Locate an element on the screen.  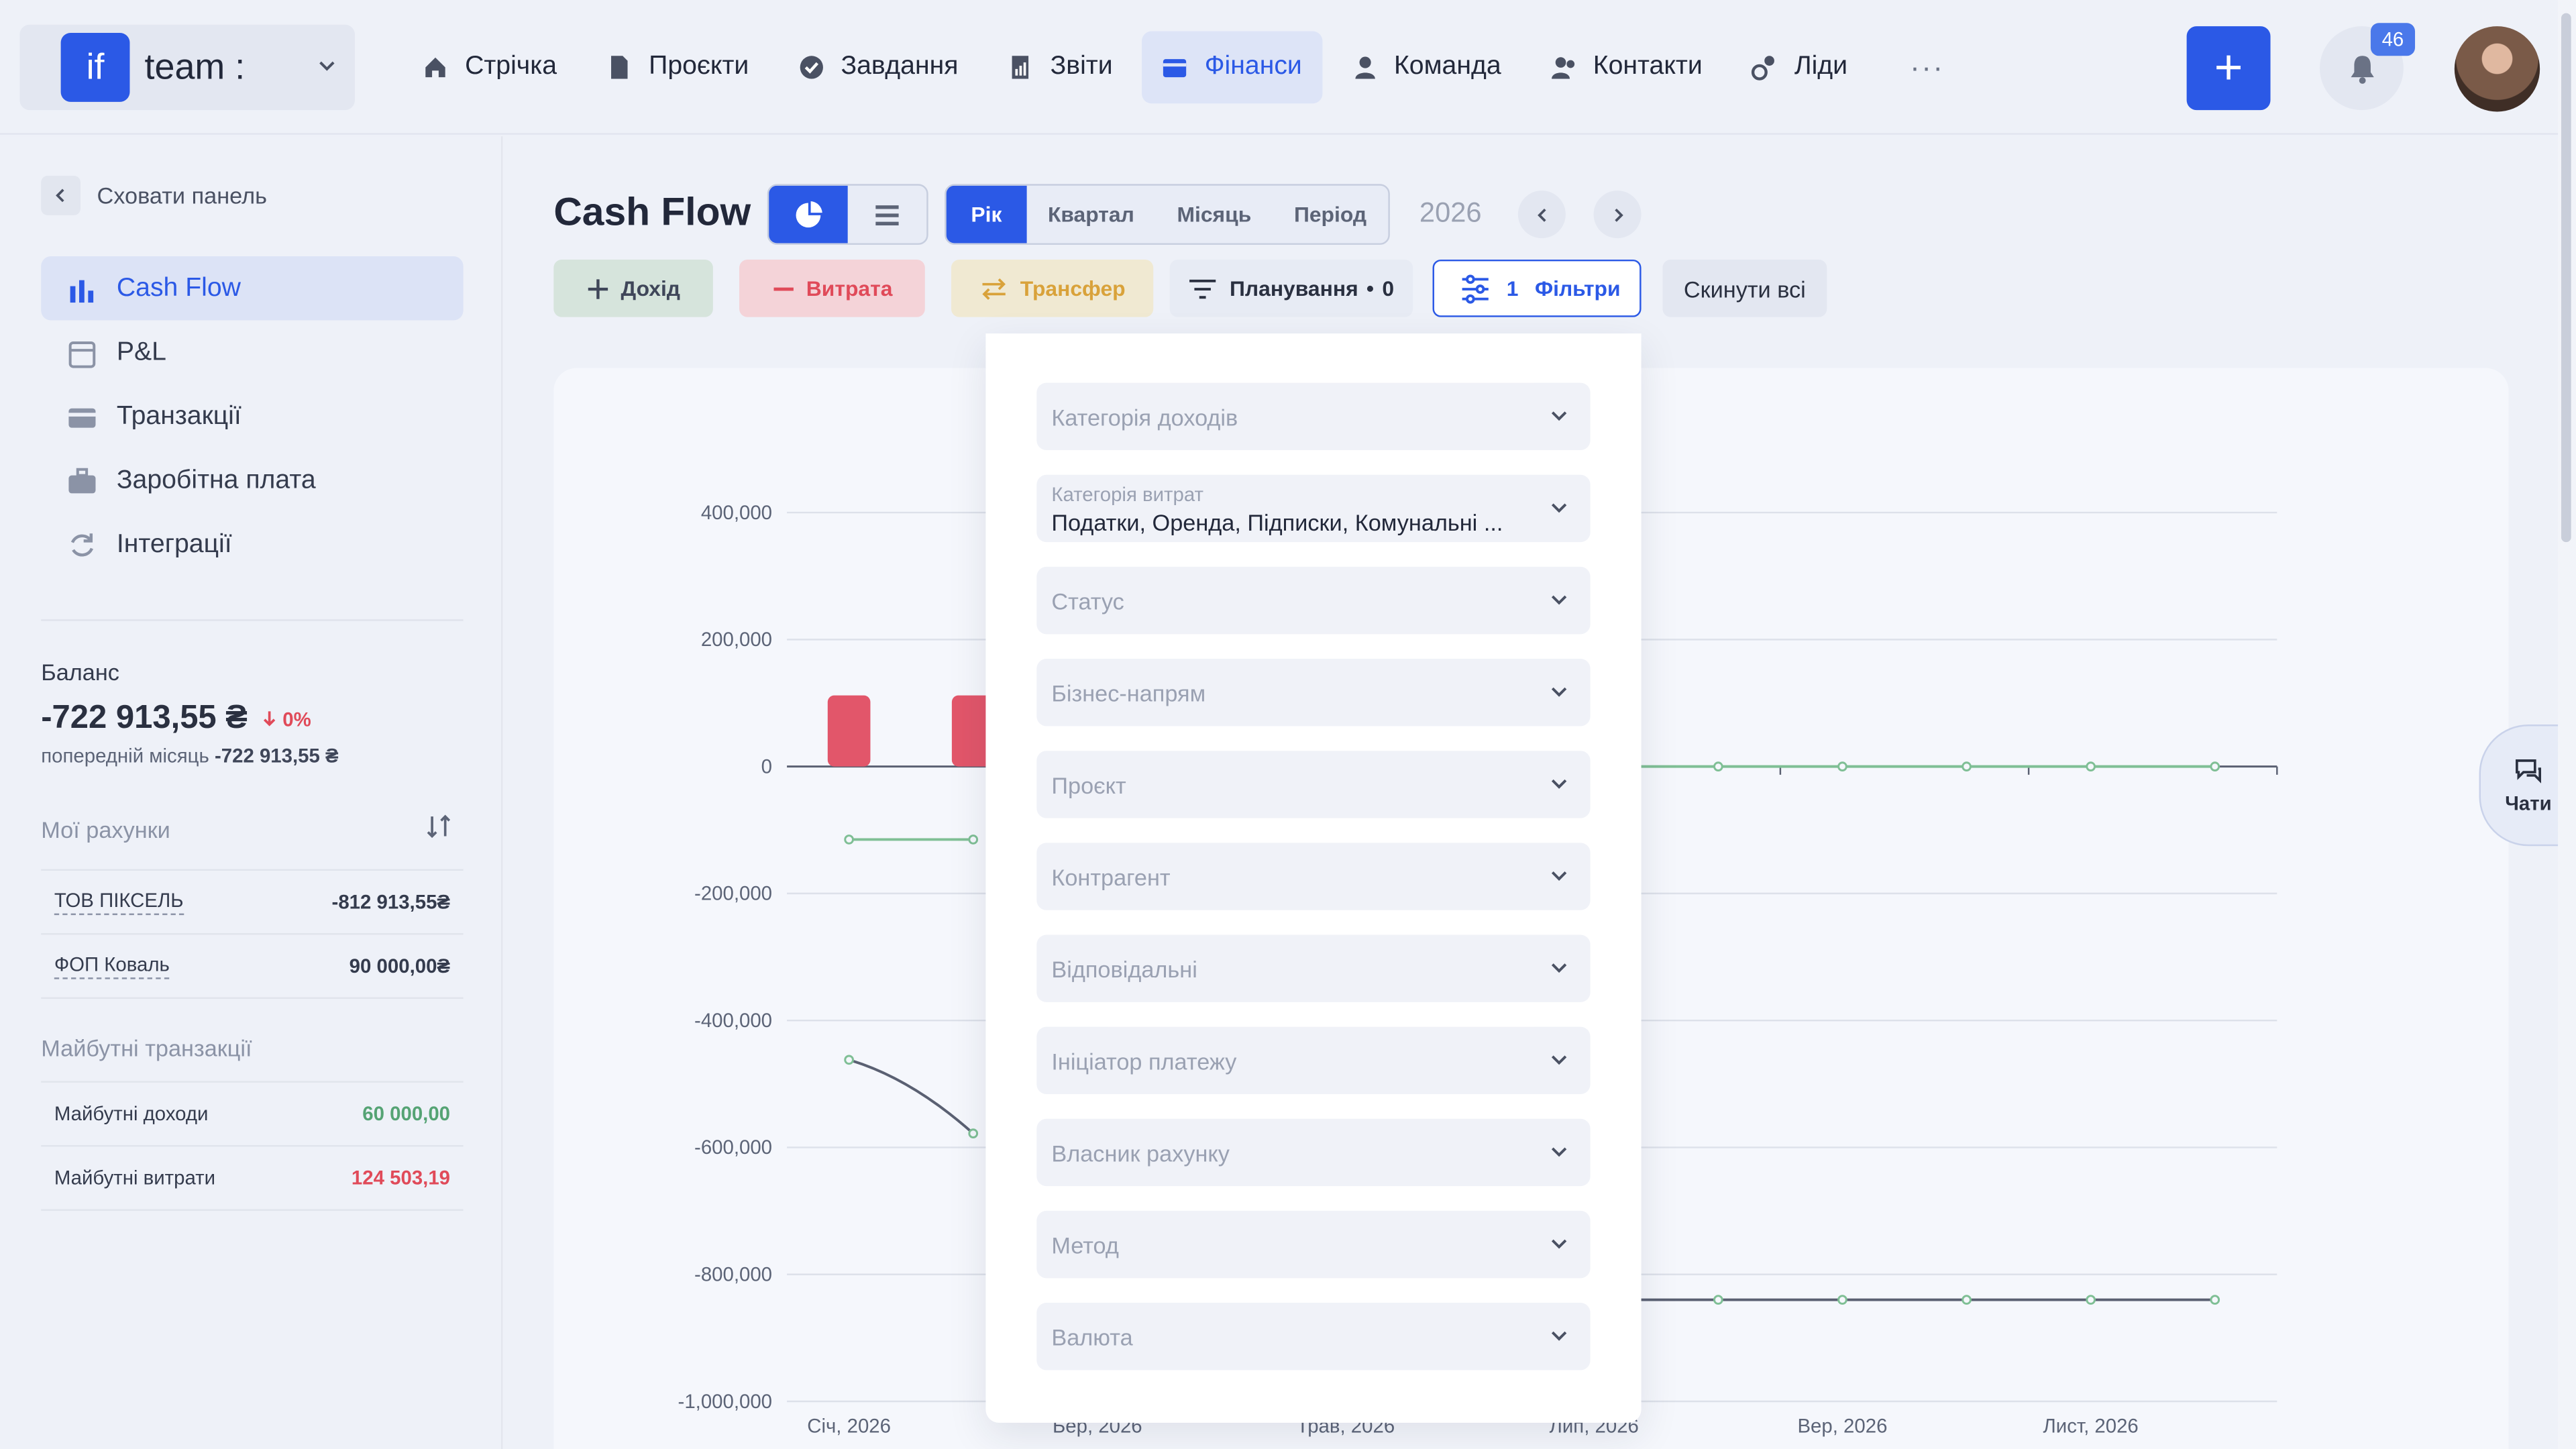
y-tick-label: -1,000,000 is located at coordinates (725, 1402).